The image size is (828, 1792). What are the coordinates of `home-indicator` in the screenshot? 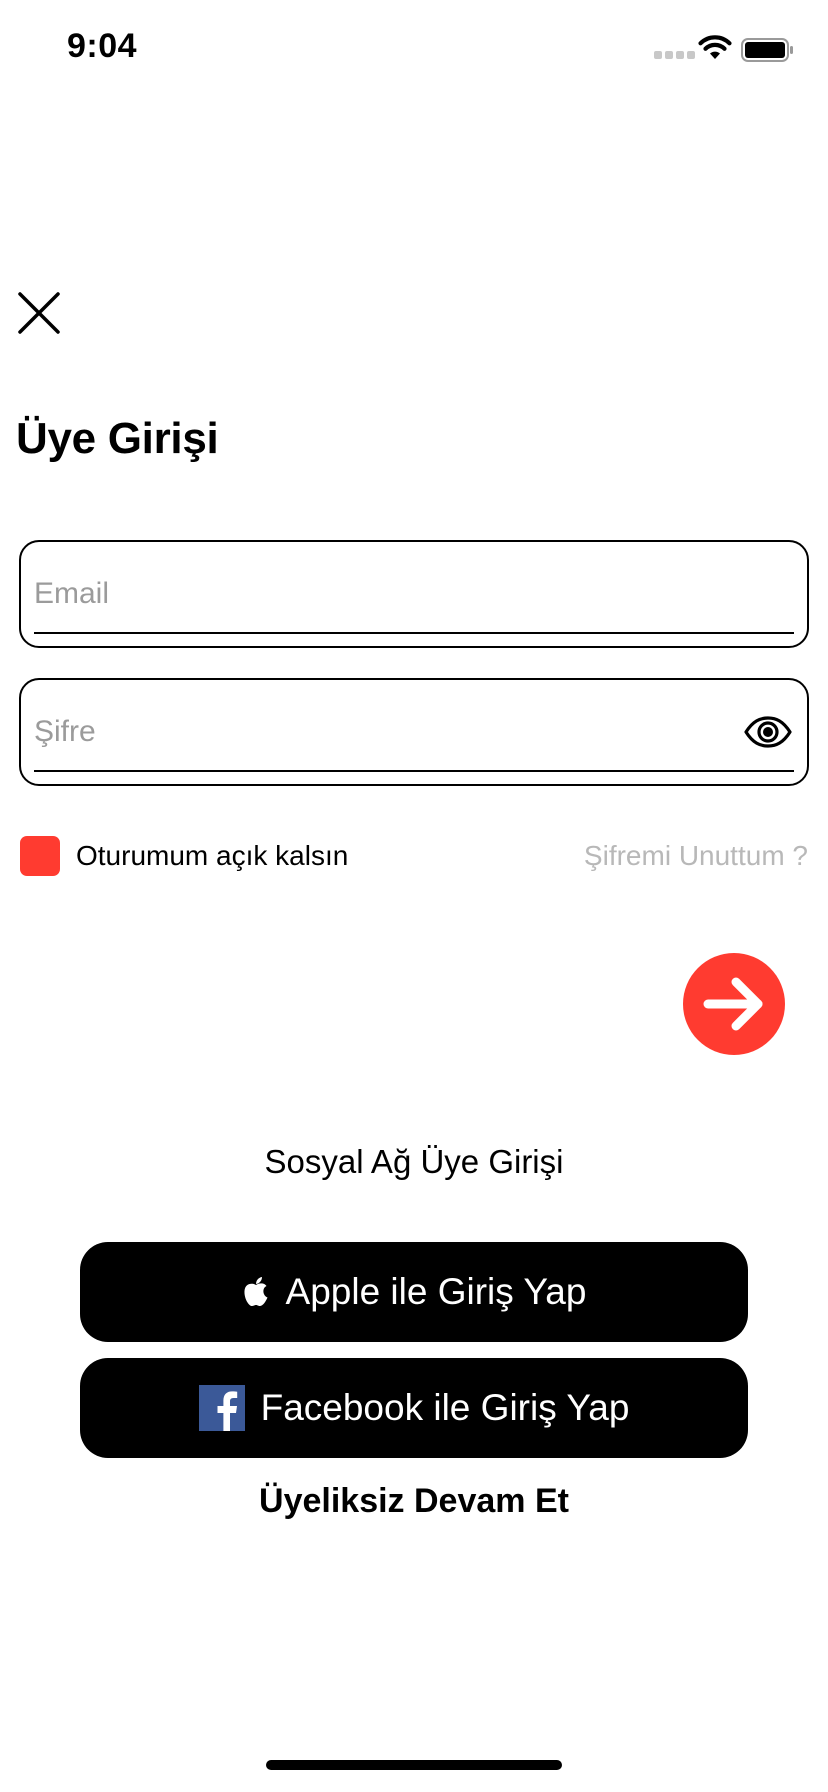 It's located at (414, 1765).